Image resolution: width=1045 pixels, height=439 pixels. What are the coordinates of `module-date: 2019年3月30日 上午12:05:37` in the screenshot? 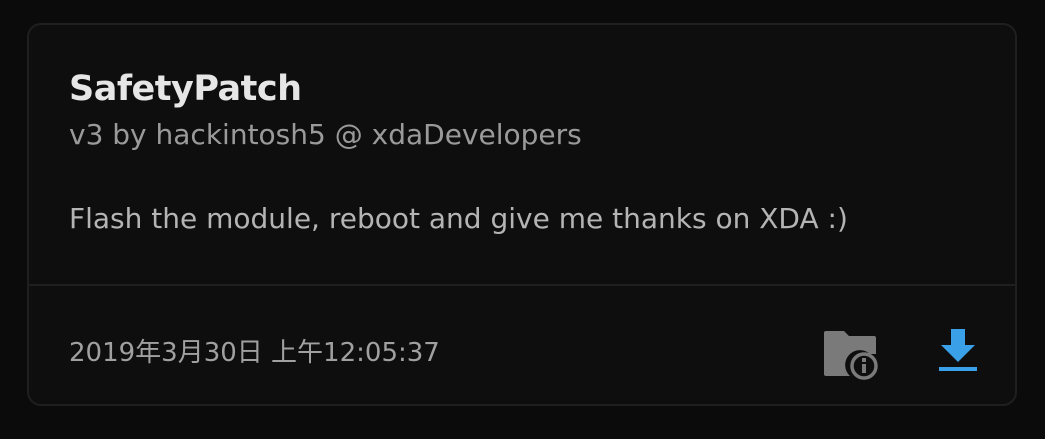 It's located at (254, 353).